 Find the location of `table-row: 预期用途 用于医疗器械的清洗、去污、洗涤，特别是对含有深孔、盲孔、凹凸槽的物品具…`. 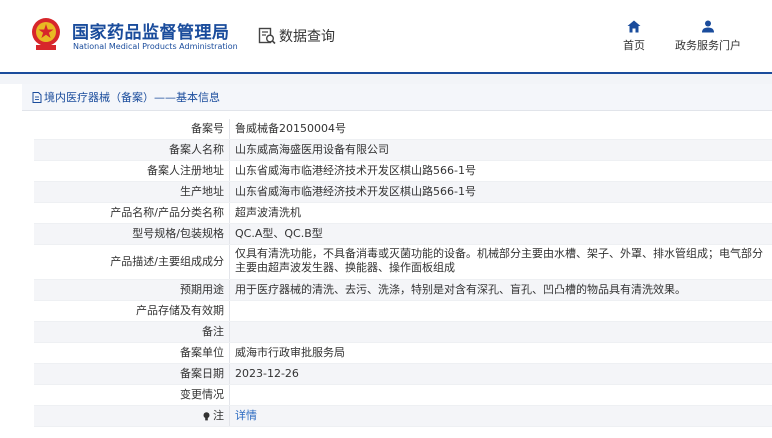

table-row: 预期用途 用于医疗器械的清洗、去污、洗涤，特别是对含有深孔、盲孔、凹凸槽的物品具… is located at coordinates (403, 290).